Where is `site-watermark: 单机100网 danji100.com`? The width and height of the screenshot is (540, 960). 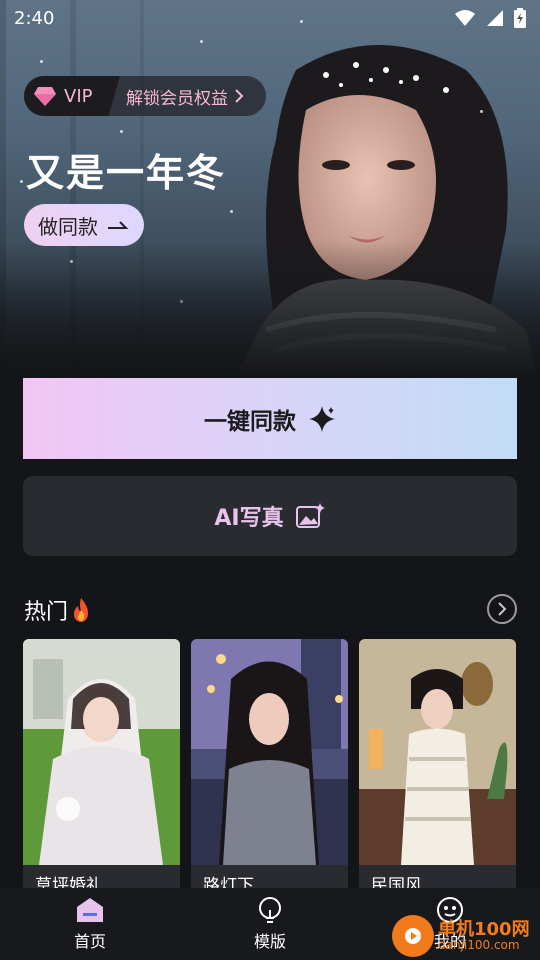
site-watermark: 单机100网 danji100.com is located at coordinates (466, 936).